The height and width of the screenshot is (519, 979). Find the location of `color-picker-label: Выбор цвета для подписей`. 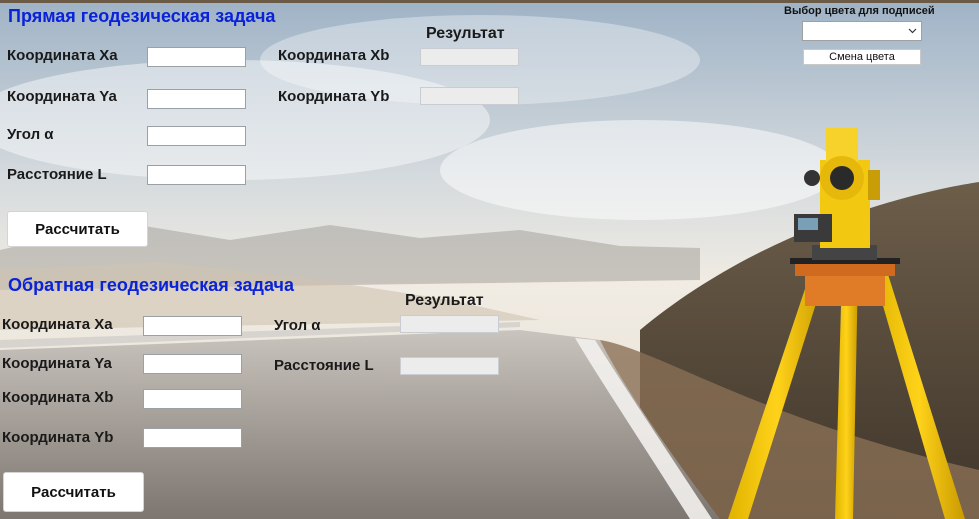

color-picker-label: Выбор цвета для подписей is located at coordinates (859, 11).